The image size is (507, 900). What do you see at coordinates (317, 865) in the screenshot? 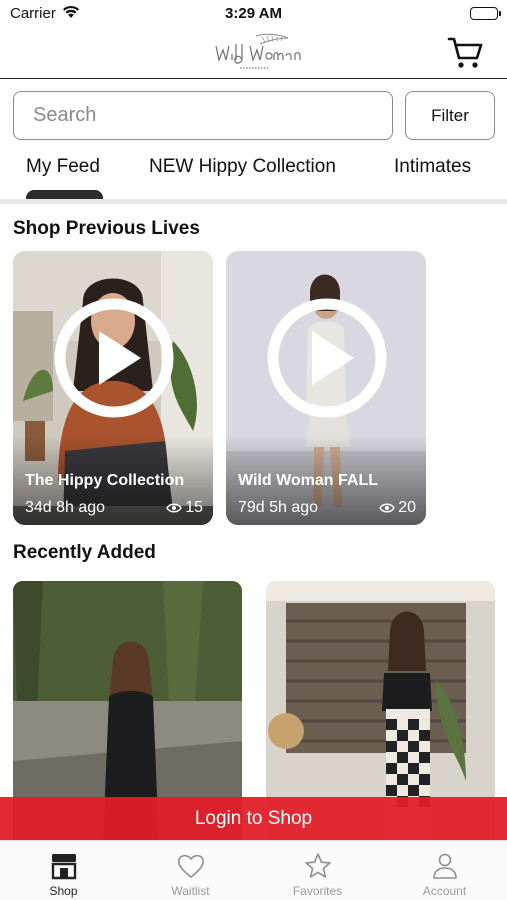
I see `star-icon` at bounding box center [317, 865].